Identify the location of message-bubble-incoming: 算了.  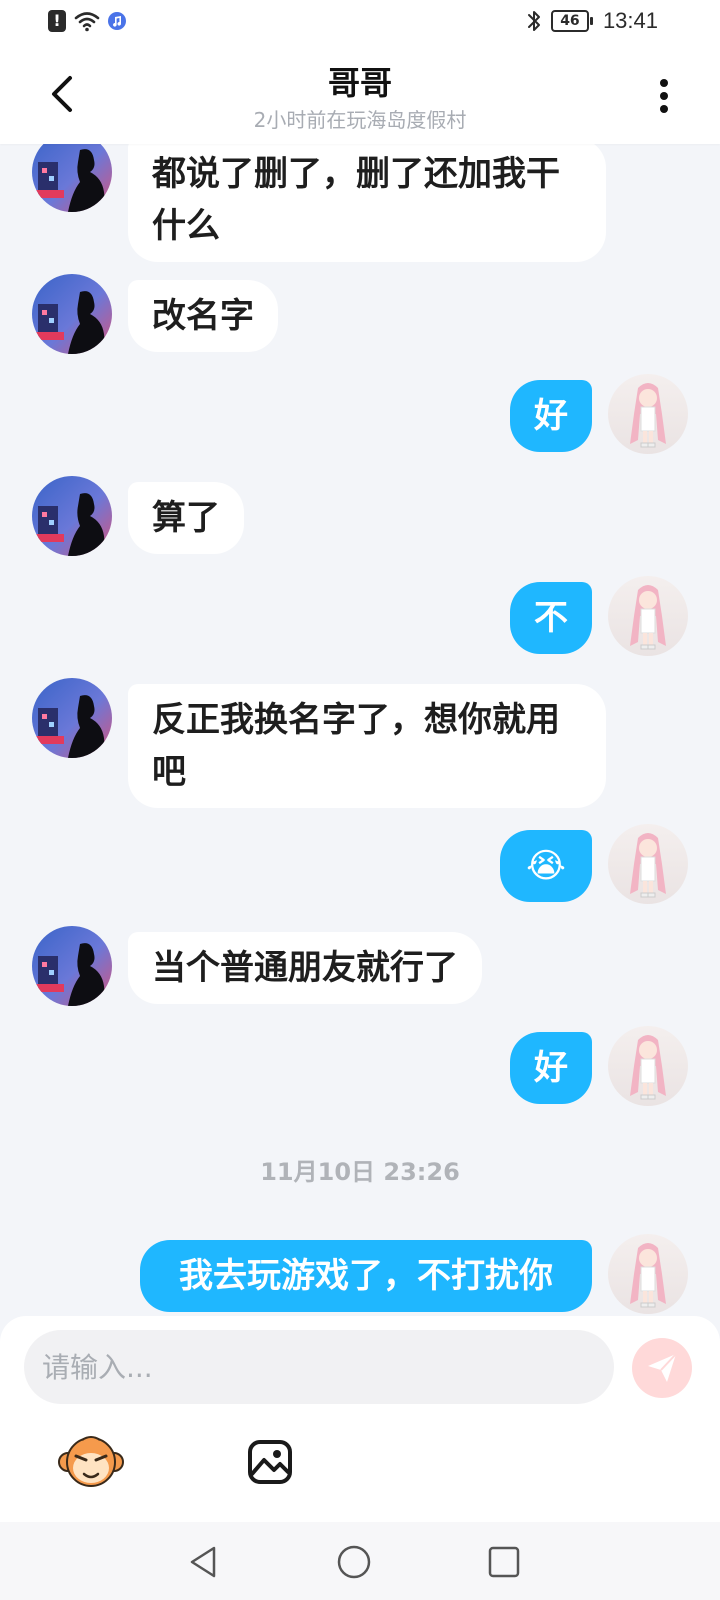
(186, 518).